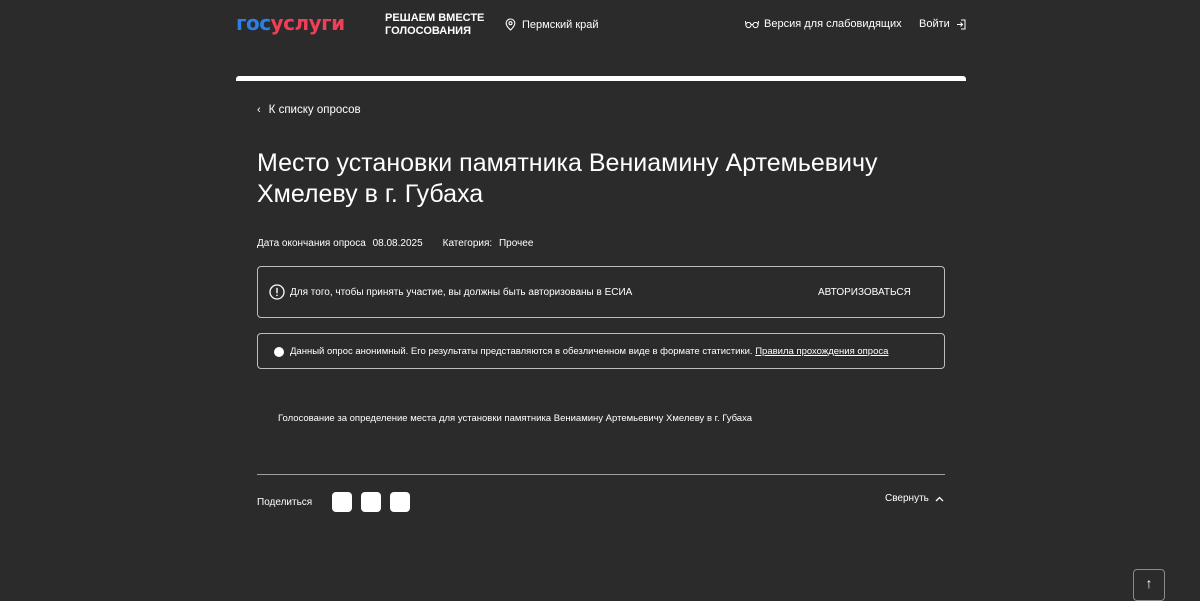 The image size is (1200, 601). I want to click on collapse-label: Свернуть, so click(907, 498).